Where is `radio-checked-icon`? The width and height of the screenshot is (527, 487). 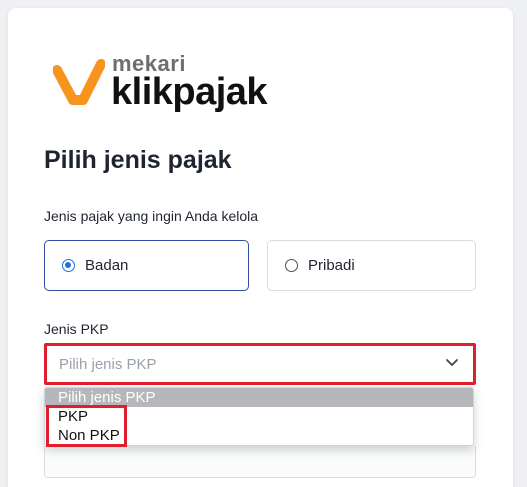 radio-checked-icon is located at coordinates (68, 265).